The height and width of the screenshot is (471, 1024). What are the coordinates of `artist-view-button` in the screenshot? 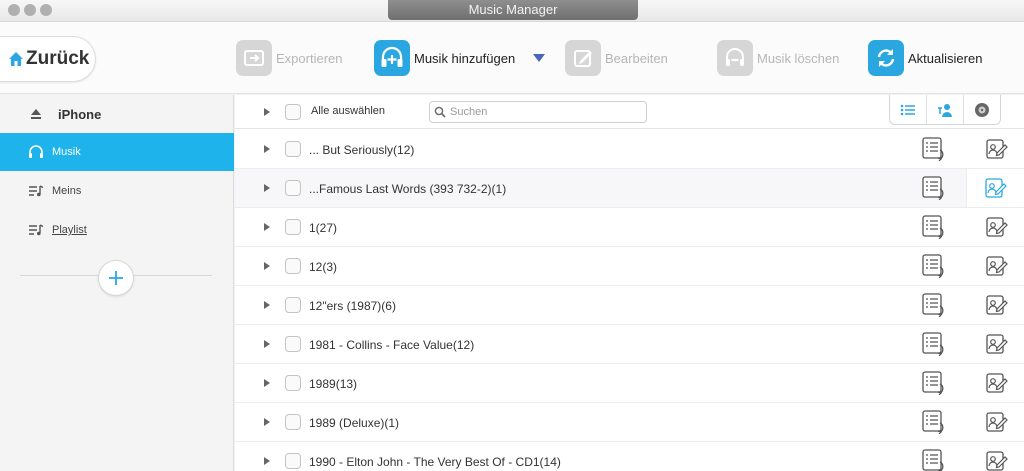 It's located at (944, 109).